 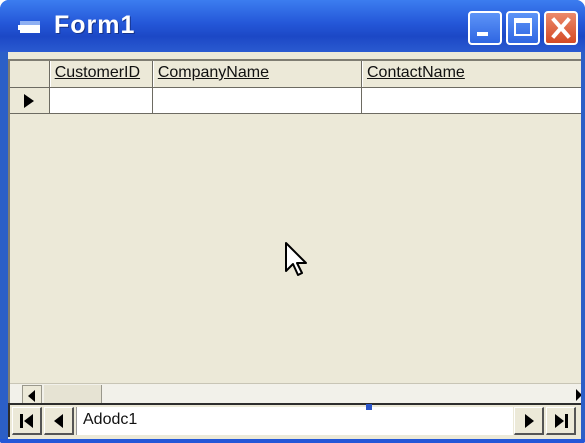 I want to click on move-first-button, so click(x=27, y=421).